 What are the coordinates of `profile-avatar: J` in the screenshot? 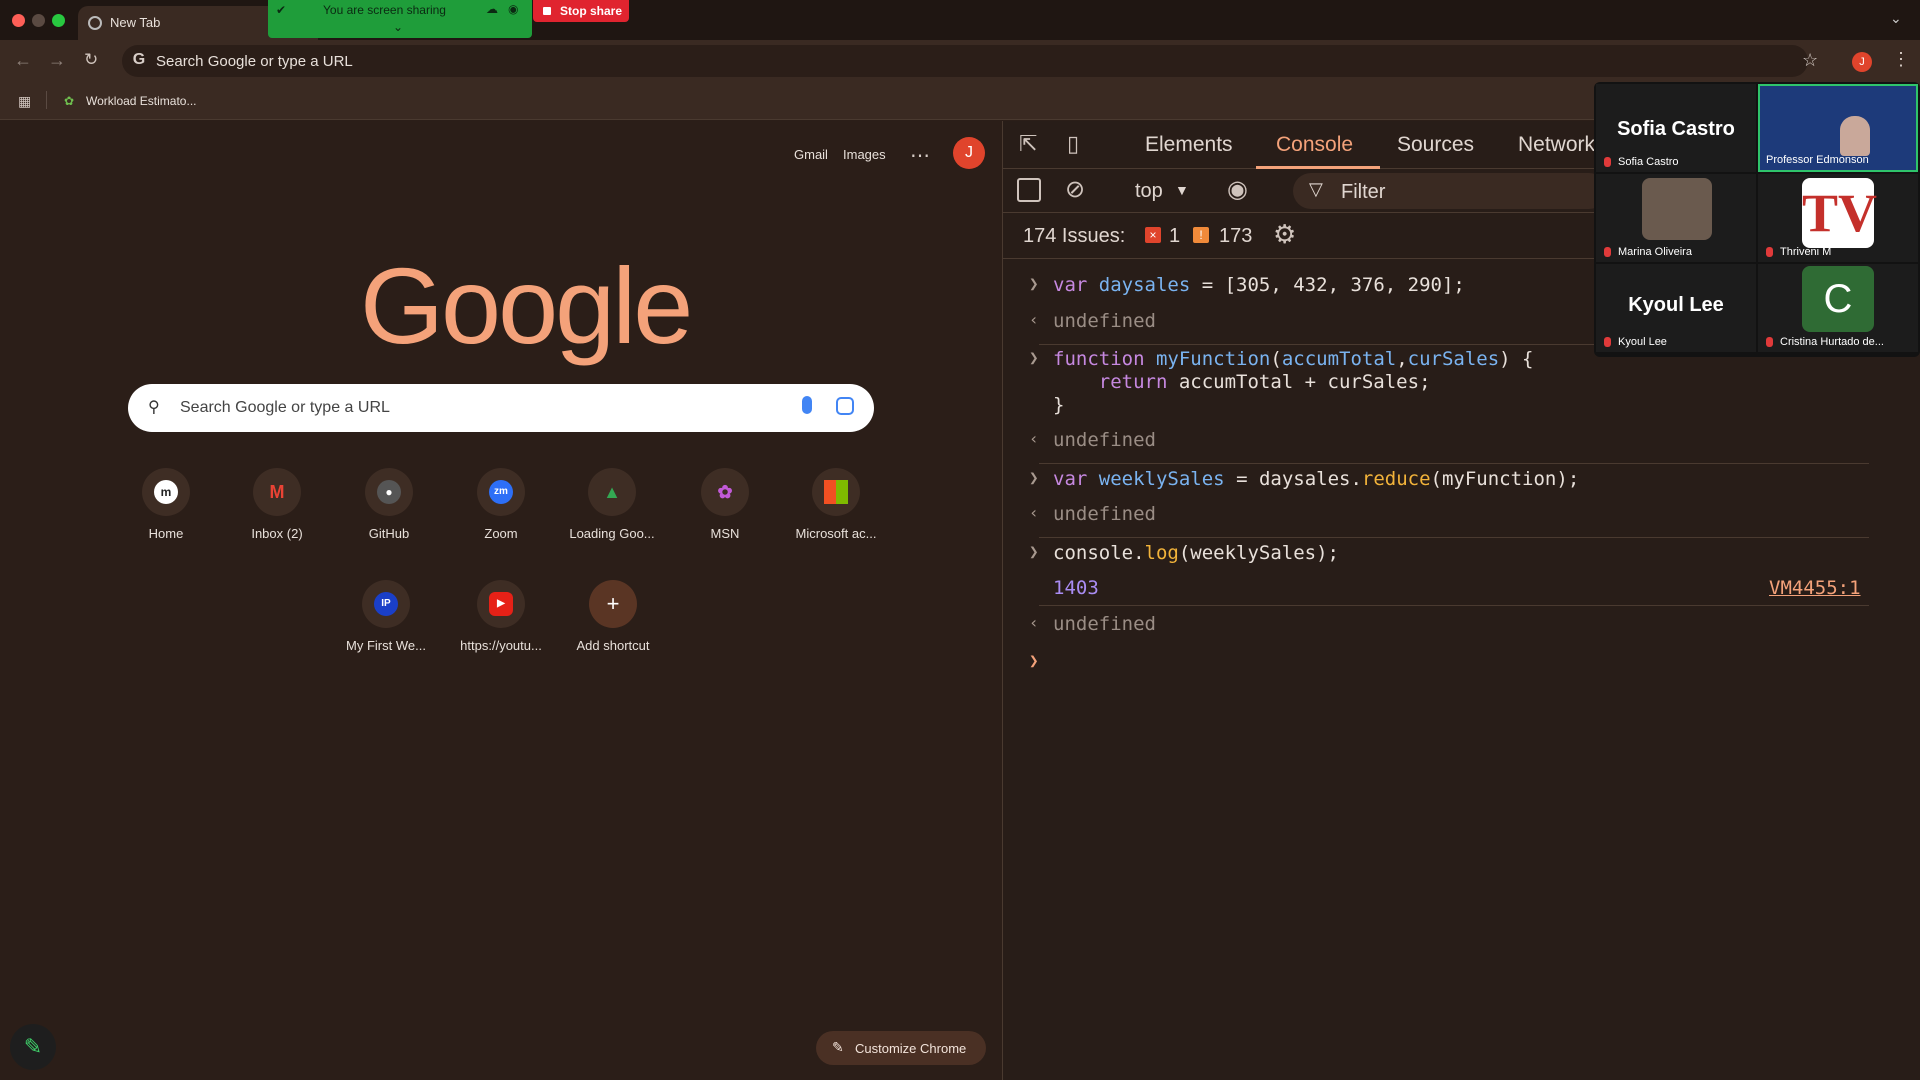 It's located at (1862, 62).